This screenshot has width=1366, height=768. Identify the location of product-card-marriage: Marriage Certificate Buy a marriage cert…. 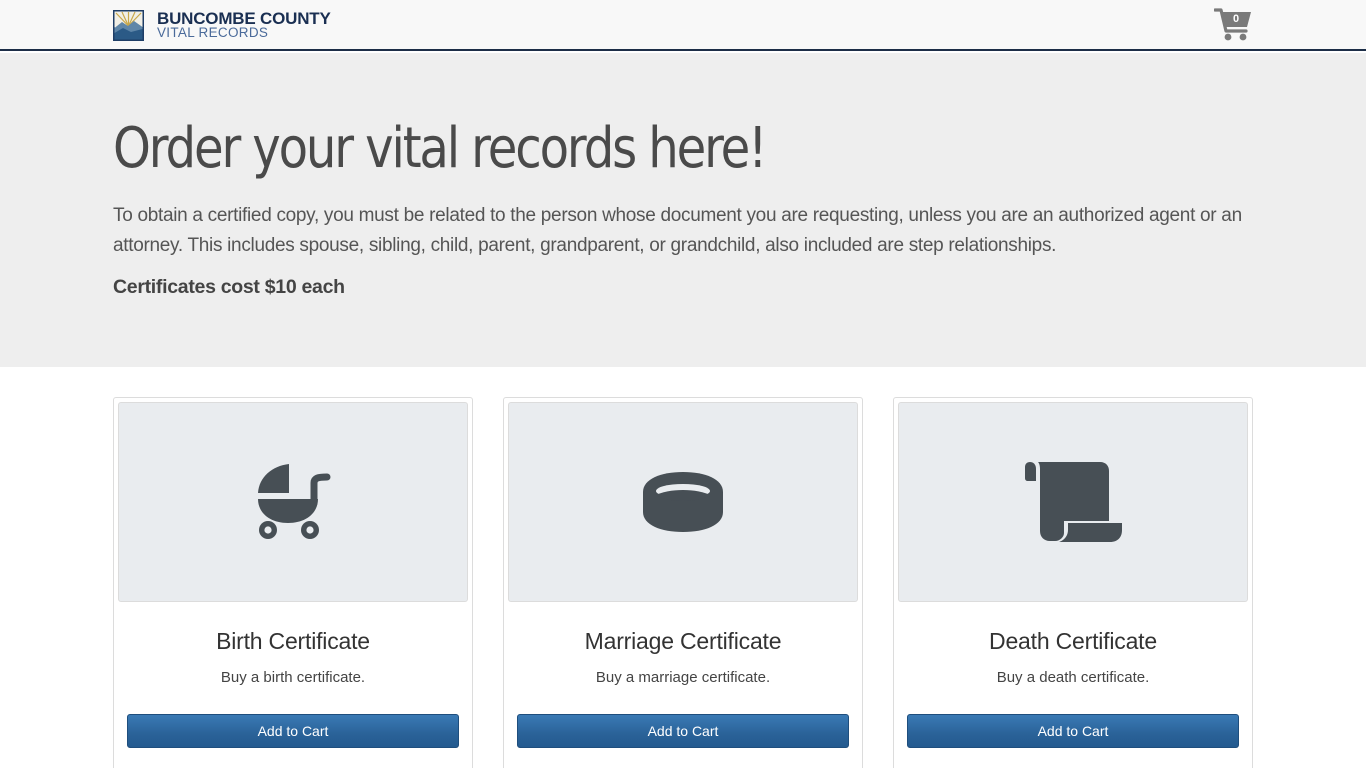
(683, 582).